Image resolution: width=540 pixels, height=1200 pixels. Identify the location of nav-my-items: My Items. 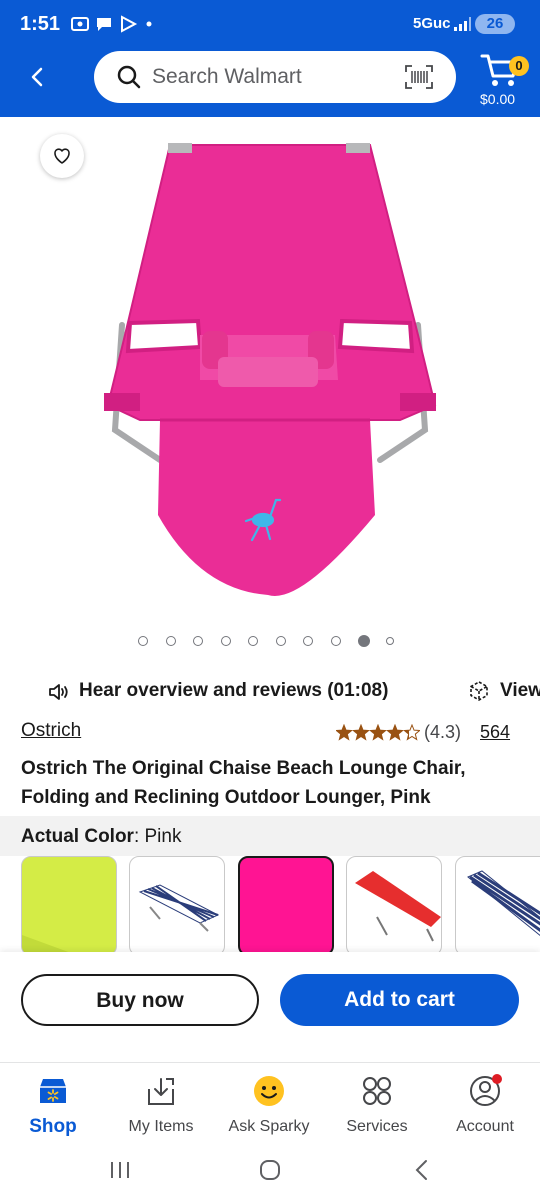
(161, 1108).